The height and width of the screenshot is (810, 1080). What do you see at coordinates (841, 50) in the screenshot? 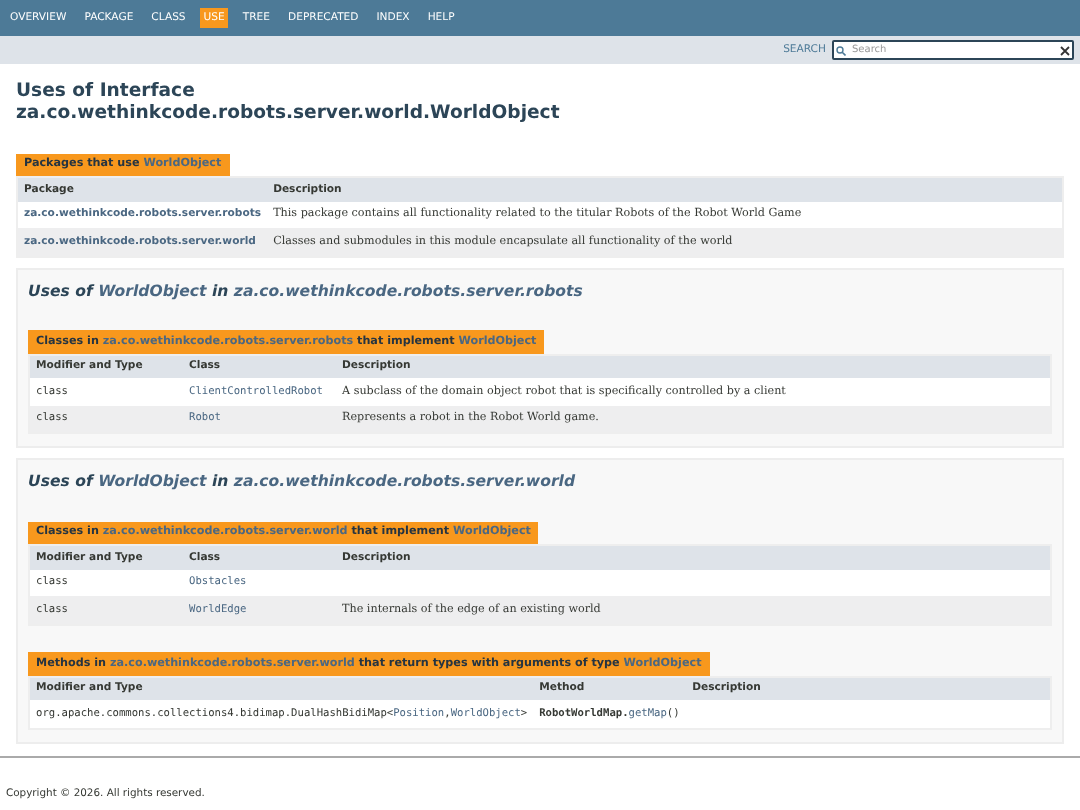
I see `search-icon` at bounding box center [841, 50].